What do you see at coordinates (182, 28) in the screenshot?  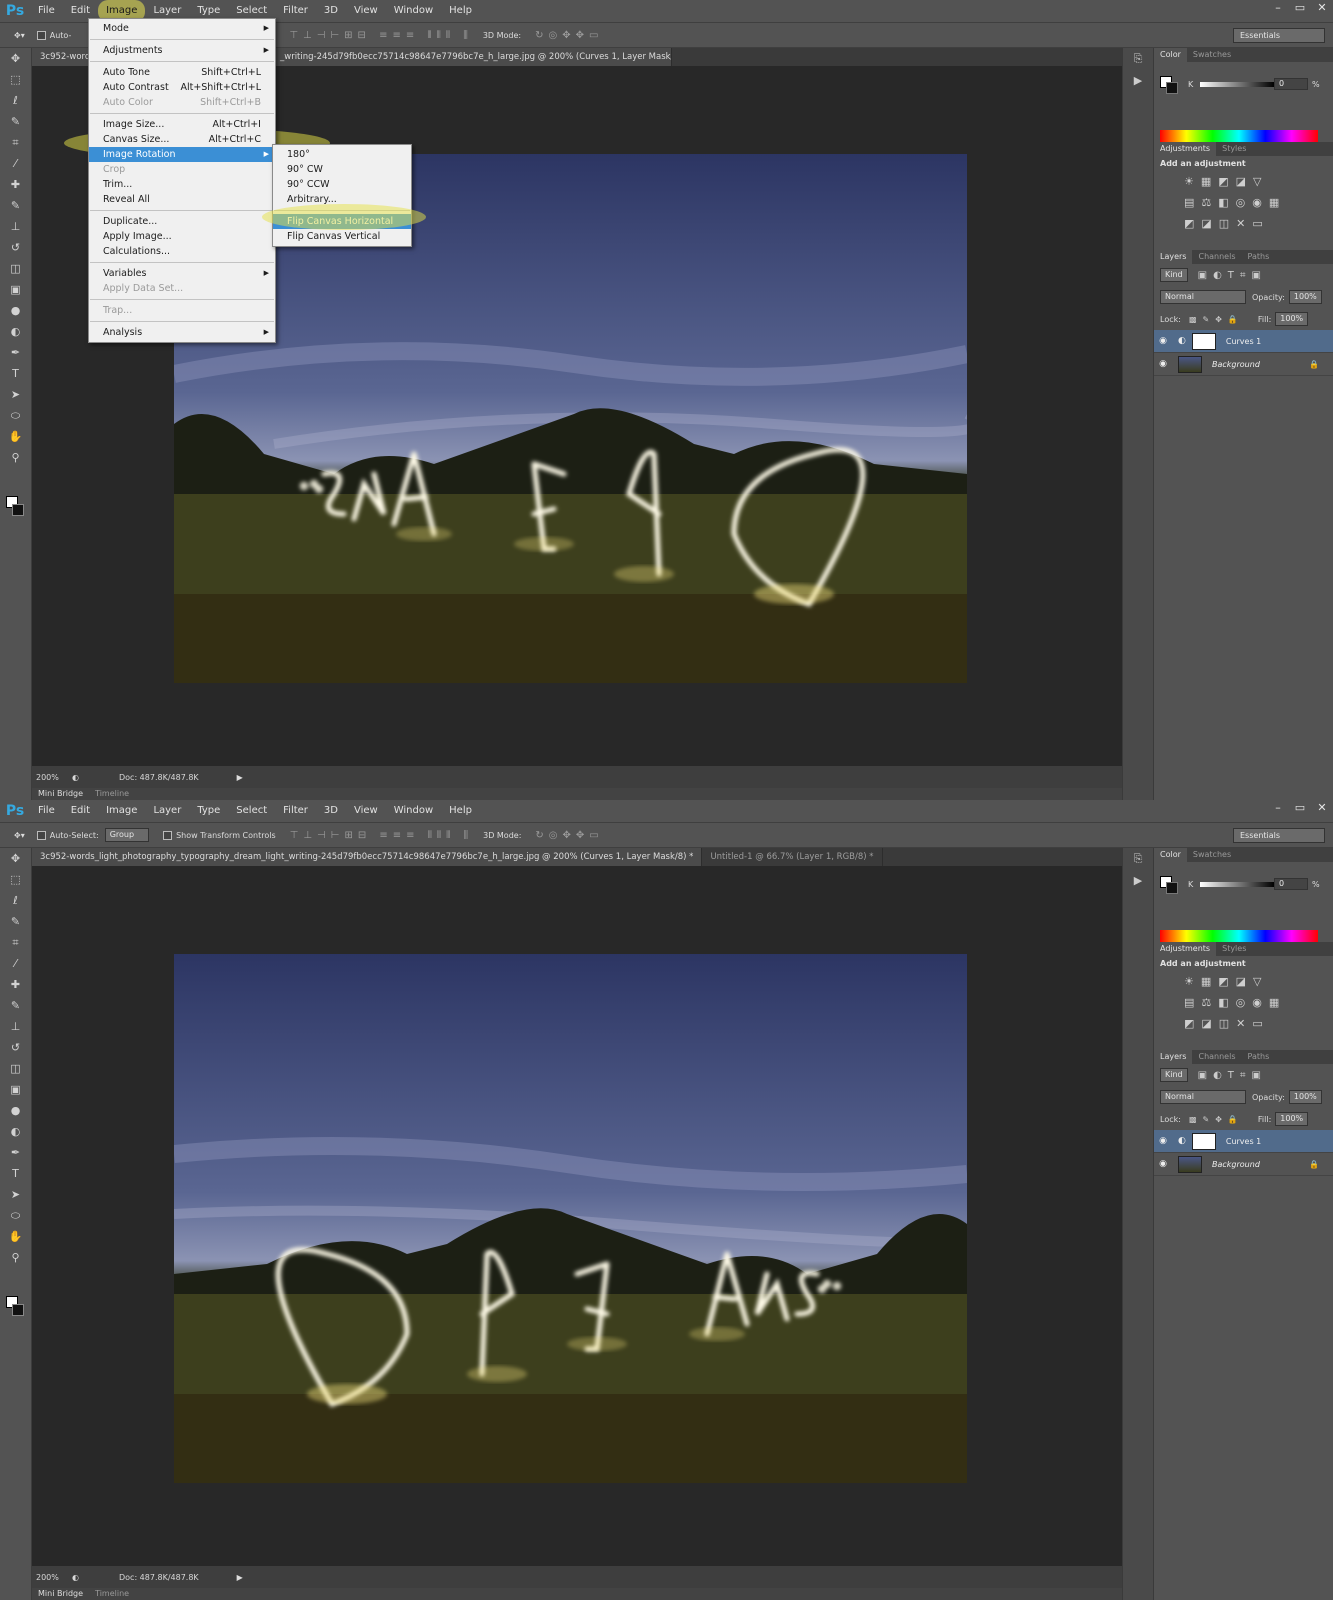 I see `image-menu-mode: Mode ▶` at bounding box center [182, 28].